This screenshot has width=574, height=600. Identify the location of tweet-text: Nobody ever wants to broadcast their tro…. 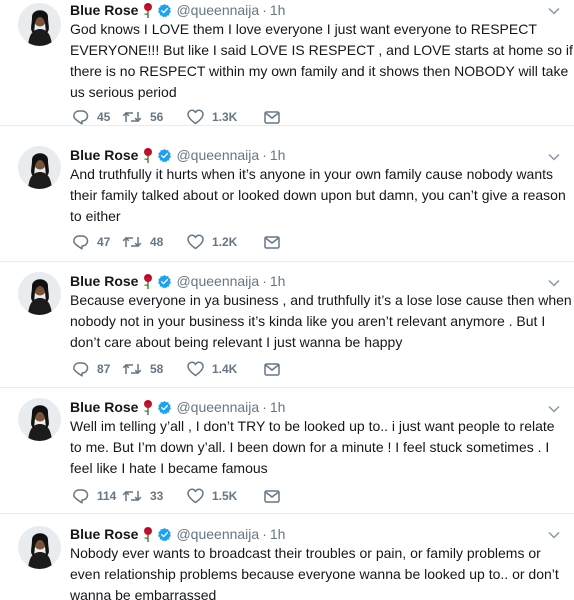
(317, 571).